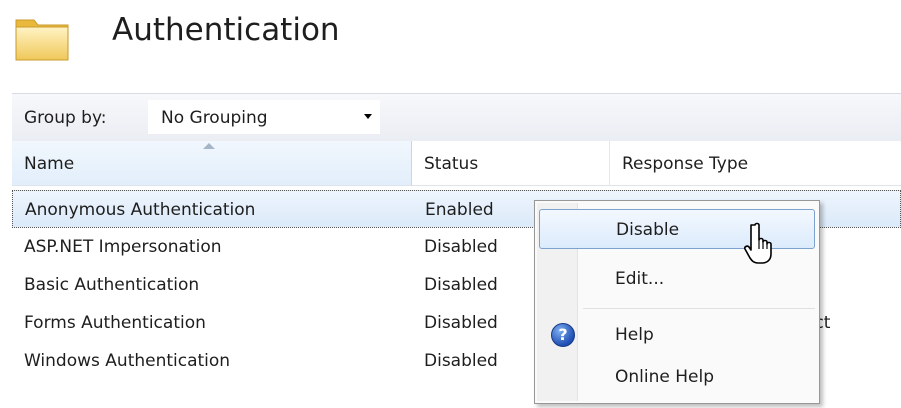 This screenshot has height=408, width=901. What do you see at coordinates (49, 164) in the screenshot?
I see `column-header-name-label: Name` at bounding box center [49, 164].